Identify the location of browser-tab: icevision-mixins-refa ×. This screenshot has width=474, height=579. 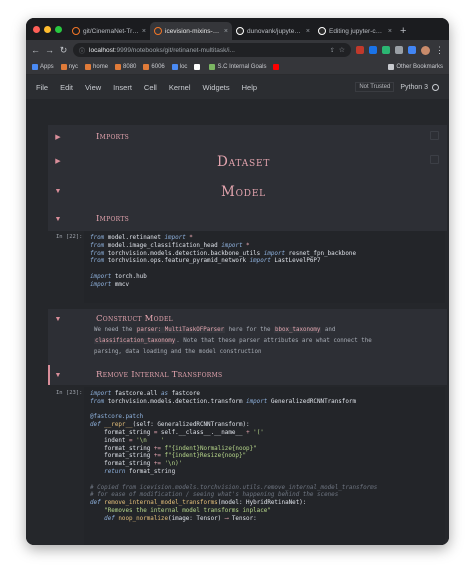
(191, 31).